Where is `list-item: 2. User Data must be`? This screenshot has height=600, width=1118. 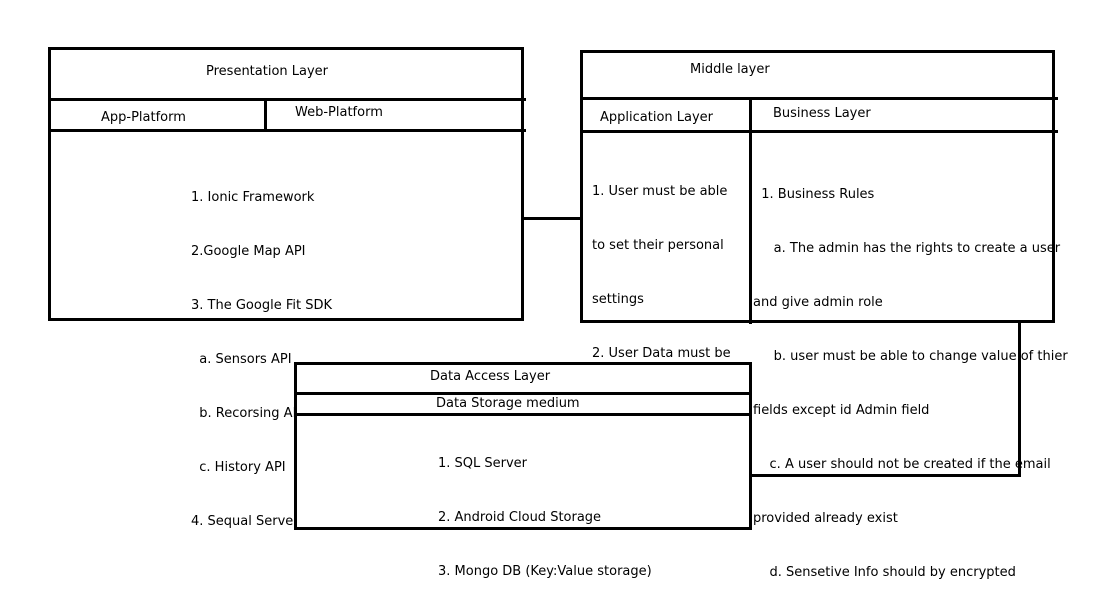 list-item: 2. User Data must be is located at coordinates (661, 353).